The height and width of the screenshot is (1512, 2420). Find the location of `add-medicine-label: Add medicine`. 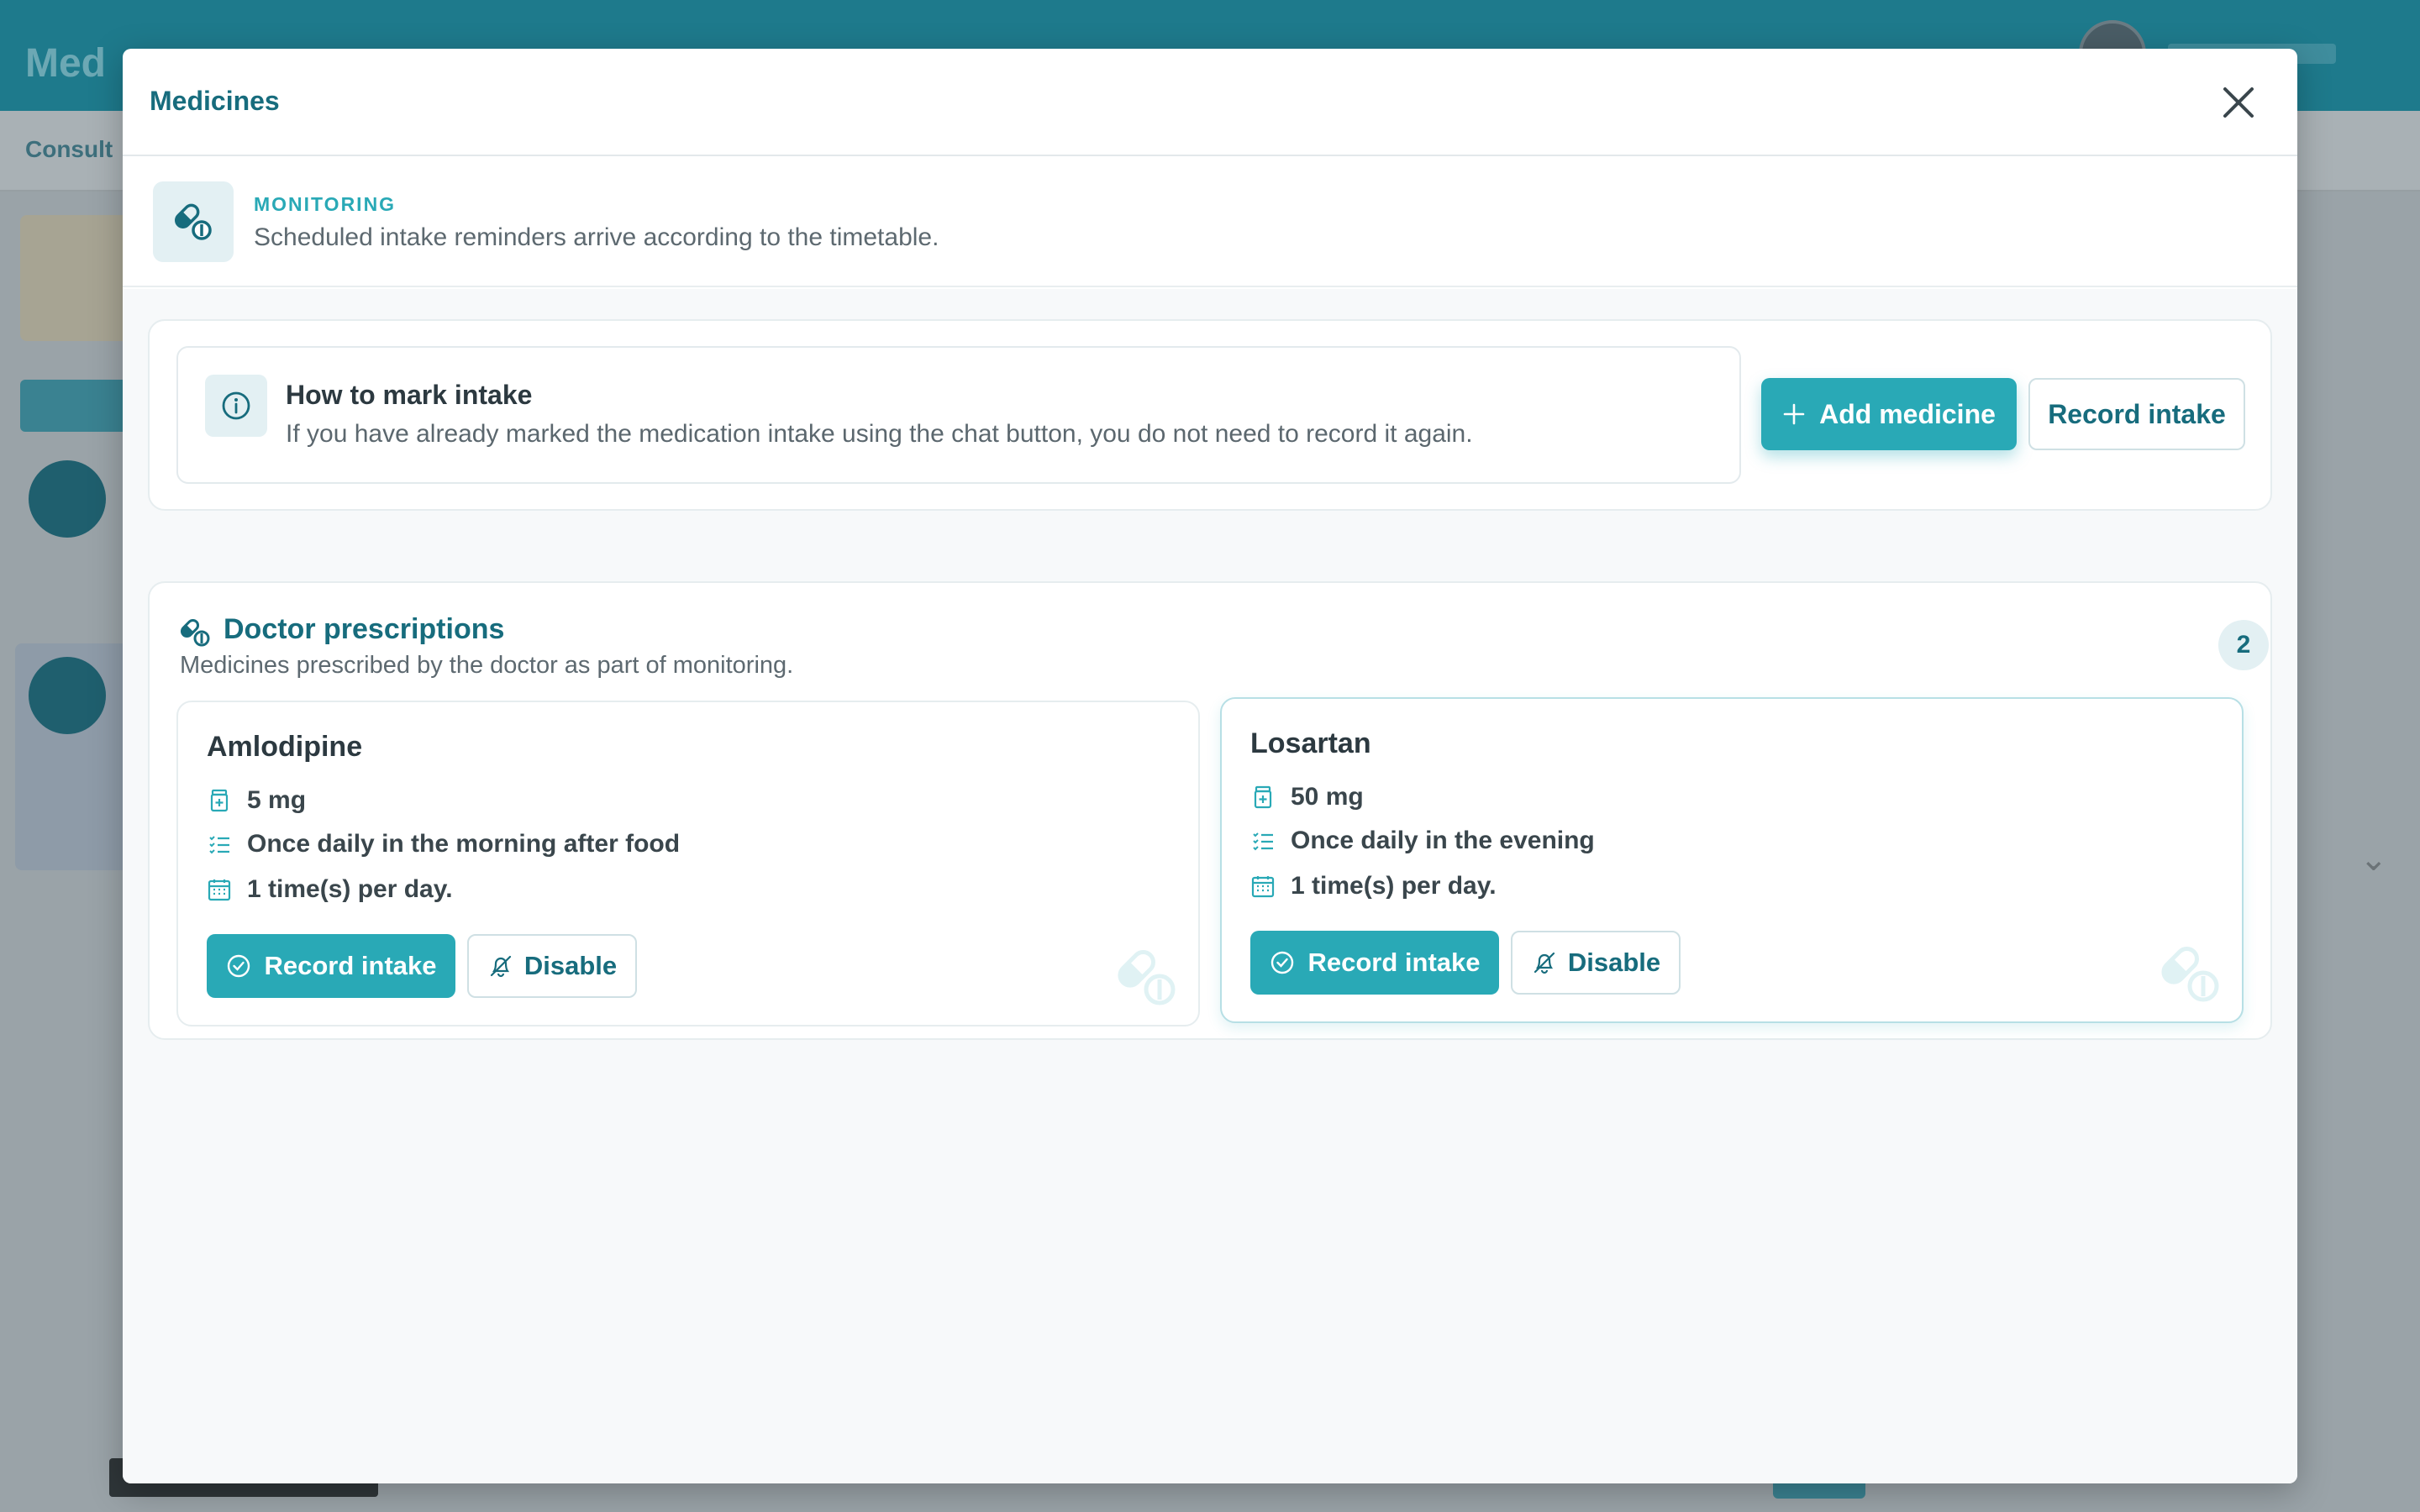

add-medicine-label: Add medicine is located at coordinates (1908, 413).